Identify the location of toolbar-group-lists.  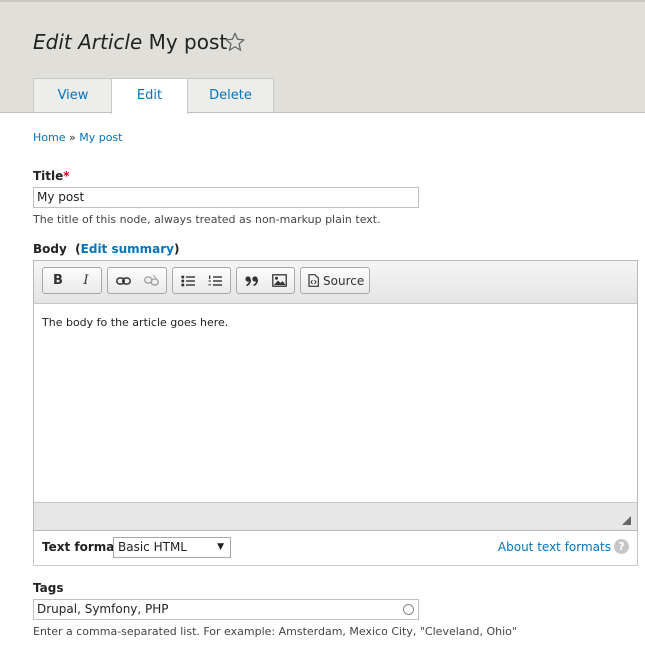
(201, 280).